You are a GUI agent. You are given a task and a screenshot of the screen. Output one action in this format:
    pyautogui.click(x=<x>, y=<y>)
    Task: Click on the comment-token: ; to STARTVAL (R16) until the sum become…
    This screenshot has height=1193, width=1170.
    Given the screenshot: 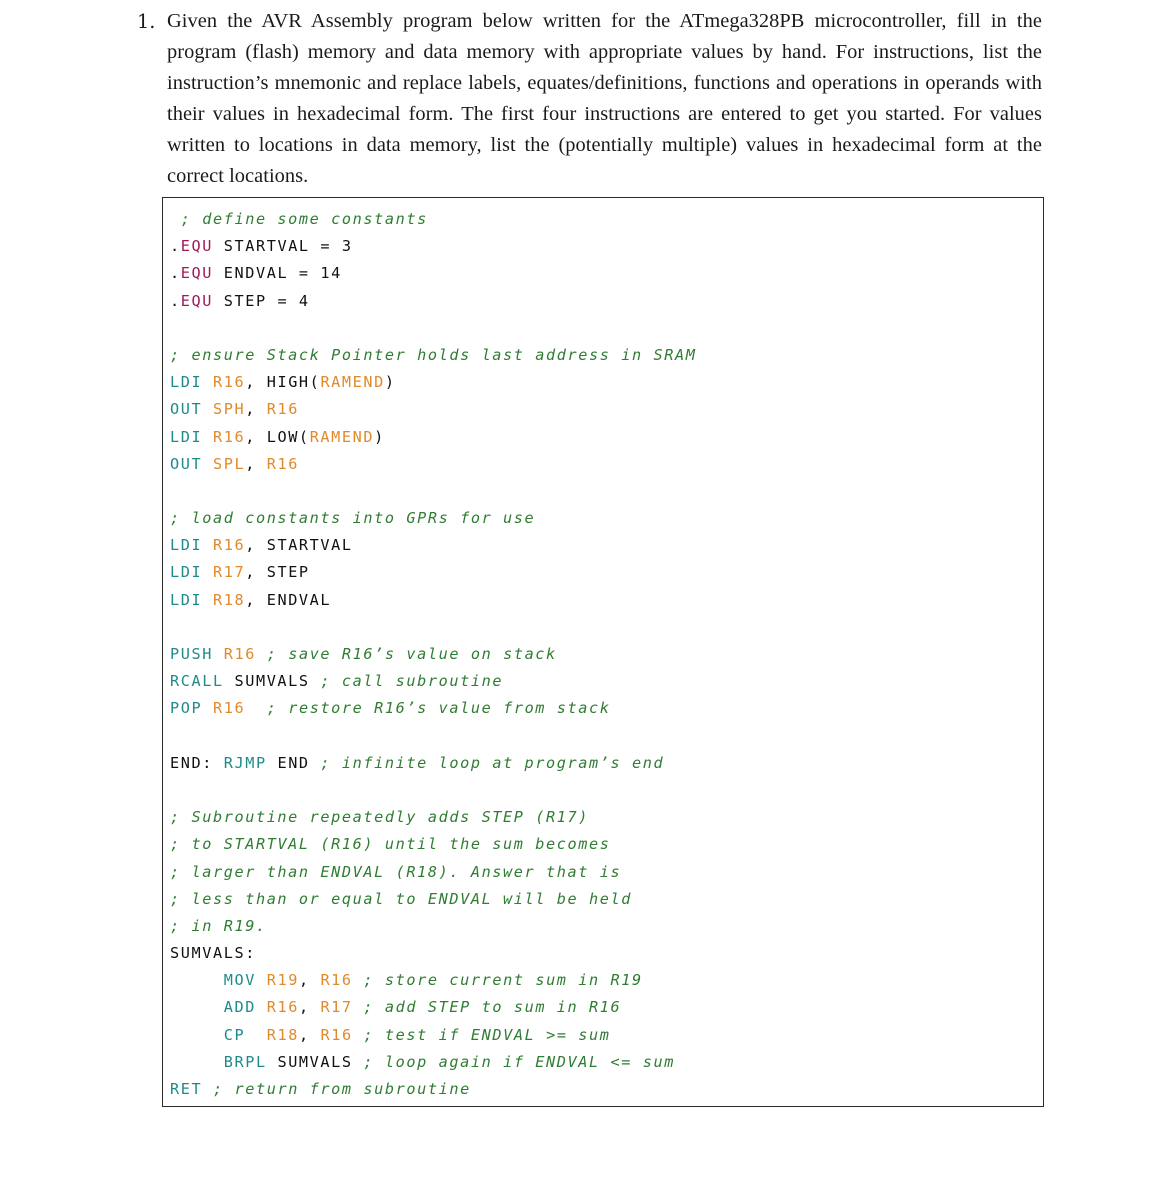 What is the action you would take?
    pyautogui.click(x=390, y=844)
    